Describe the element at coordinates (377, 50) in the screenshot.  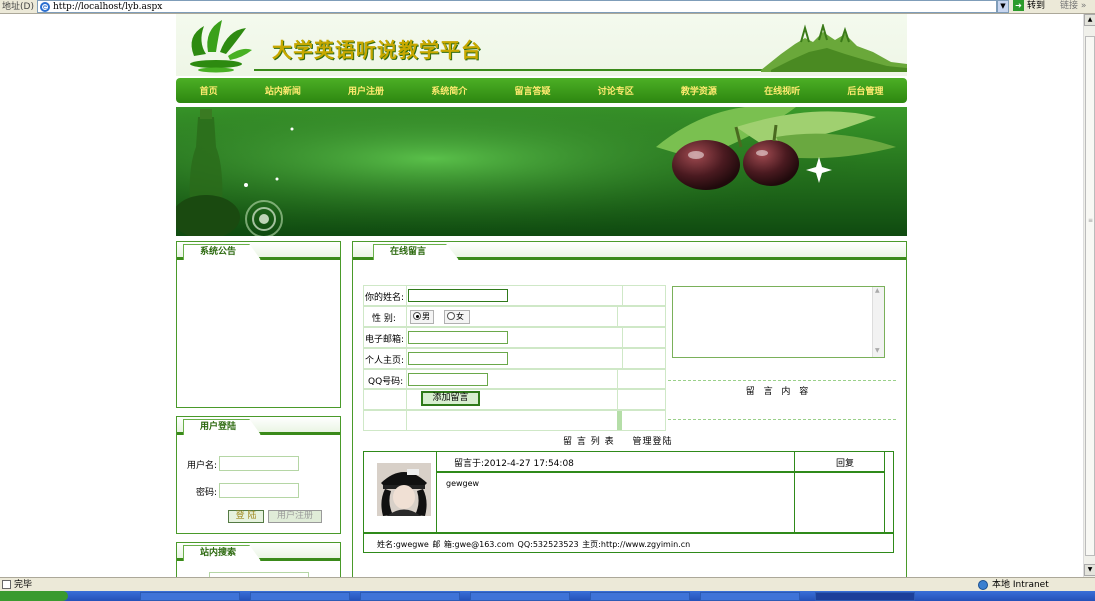
I see `site-title: 大学英语听说教学平台` at that location.